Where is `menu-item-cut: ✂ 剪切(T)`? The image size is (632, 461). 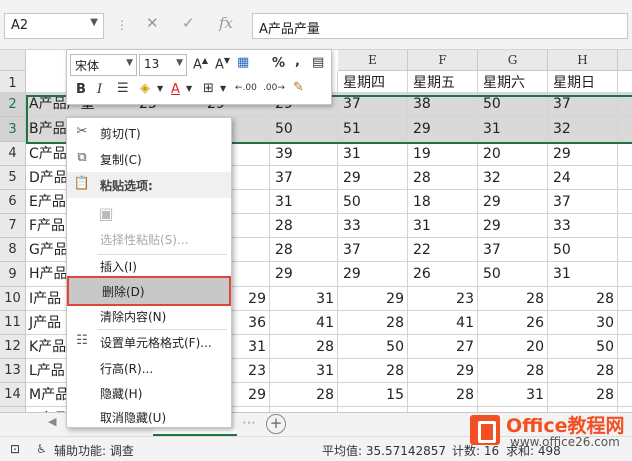
menu-item-cut: ✂ 剪切(T) is located at coordinates (149, 133).